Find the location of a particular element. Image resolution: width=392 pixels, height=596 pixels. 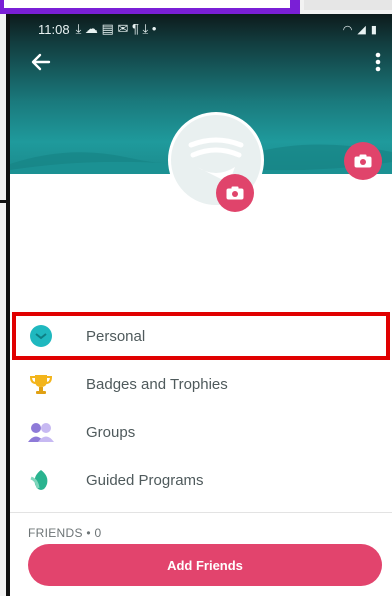

menu-item-badges-and-trophies: Badges and Trophies is located at coordinates (201, 384).